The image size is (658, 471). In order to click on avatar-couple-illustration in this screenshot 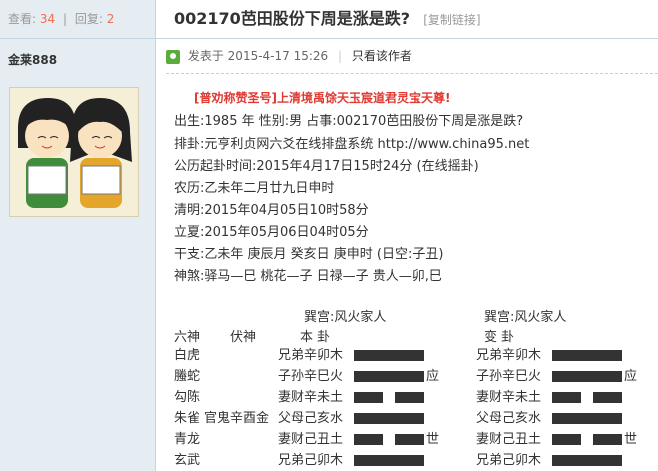, I will do `click(74, 152)`.